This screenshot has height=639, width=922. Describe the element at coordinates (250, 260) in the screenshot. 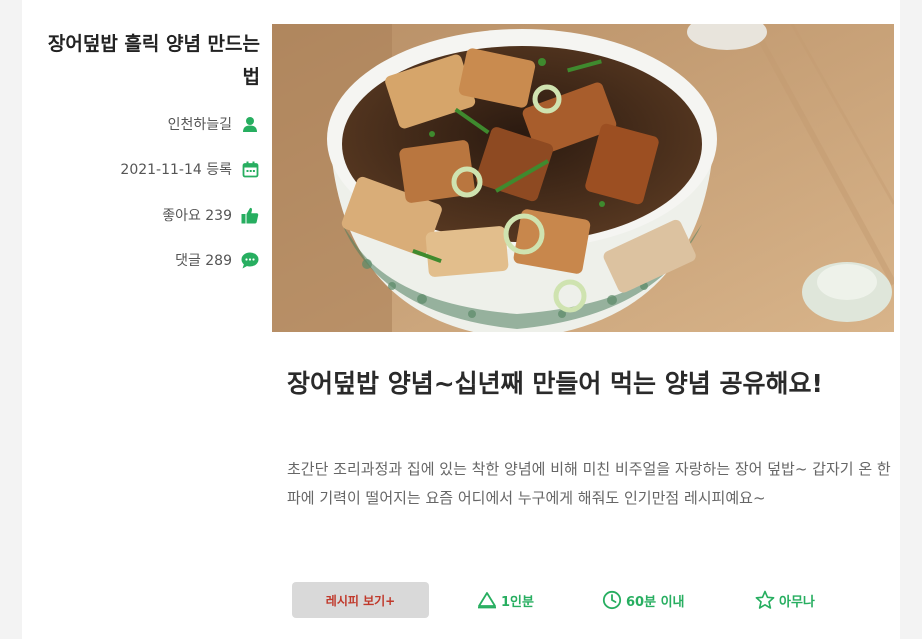

I see `comment-icon` at that location.